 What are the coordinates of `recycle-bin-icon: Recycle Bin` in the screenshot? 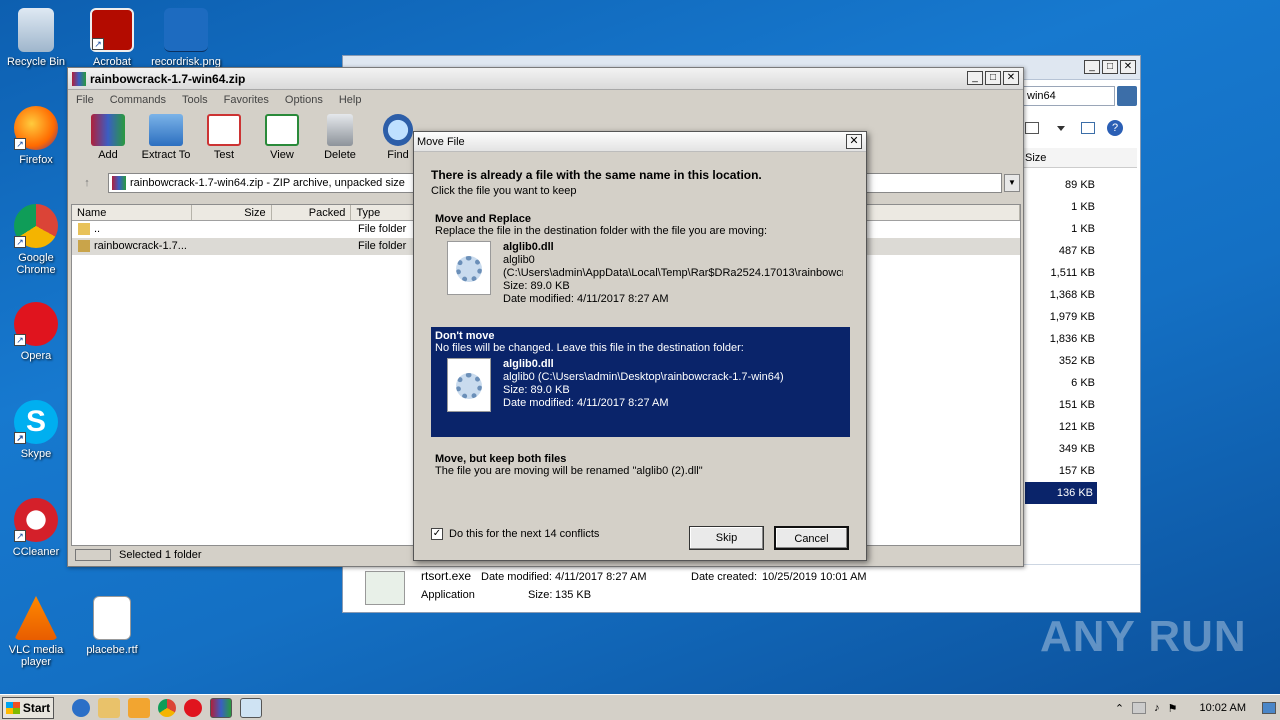 It's located at (36, 38).